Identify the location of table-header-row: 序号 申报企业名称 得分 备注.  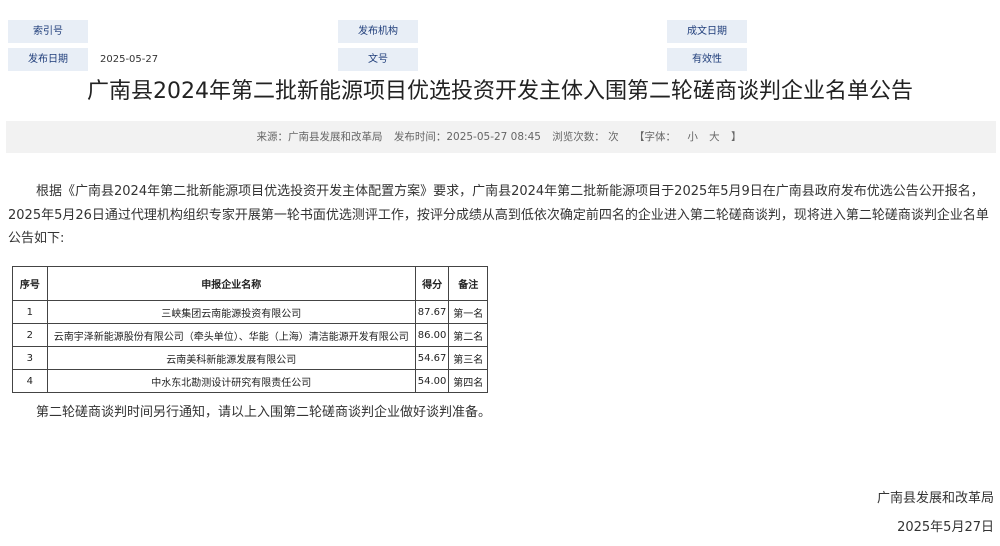
(250, 283).